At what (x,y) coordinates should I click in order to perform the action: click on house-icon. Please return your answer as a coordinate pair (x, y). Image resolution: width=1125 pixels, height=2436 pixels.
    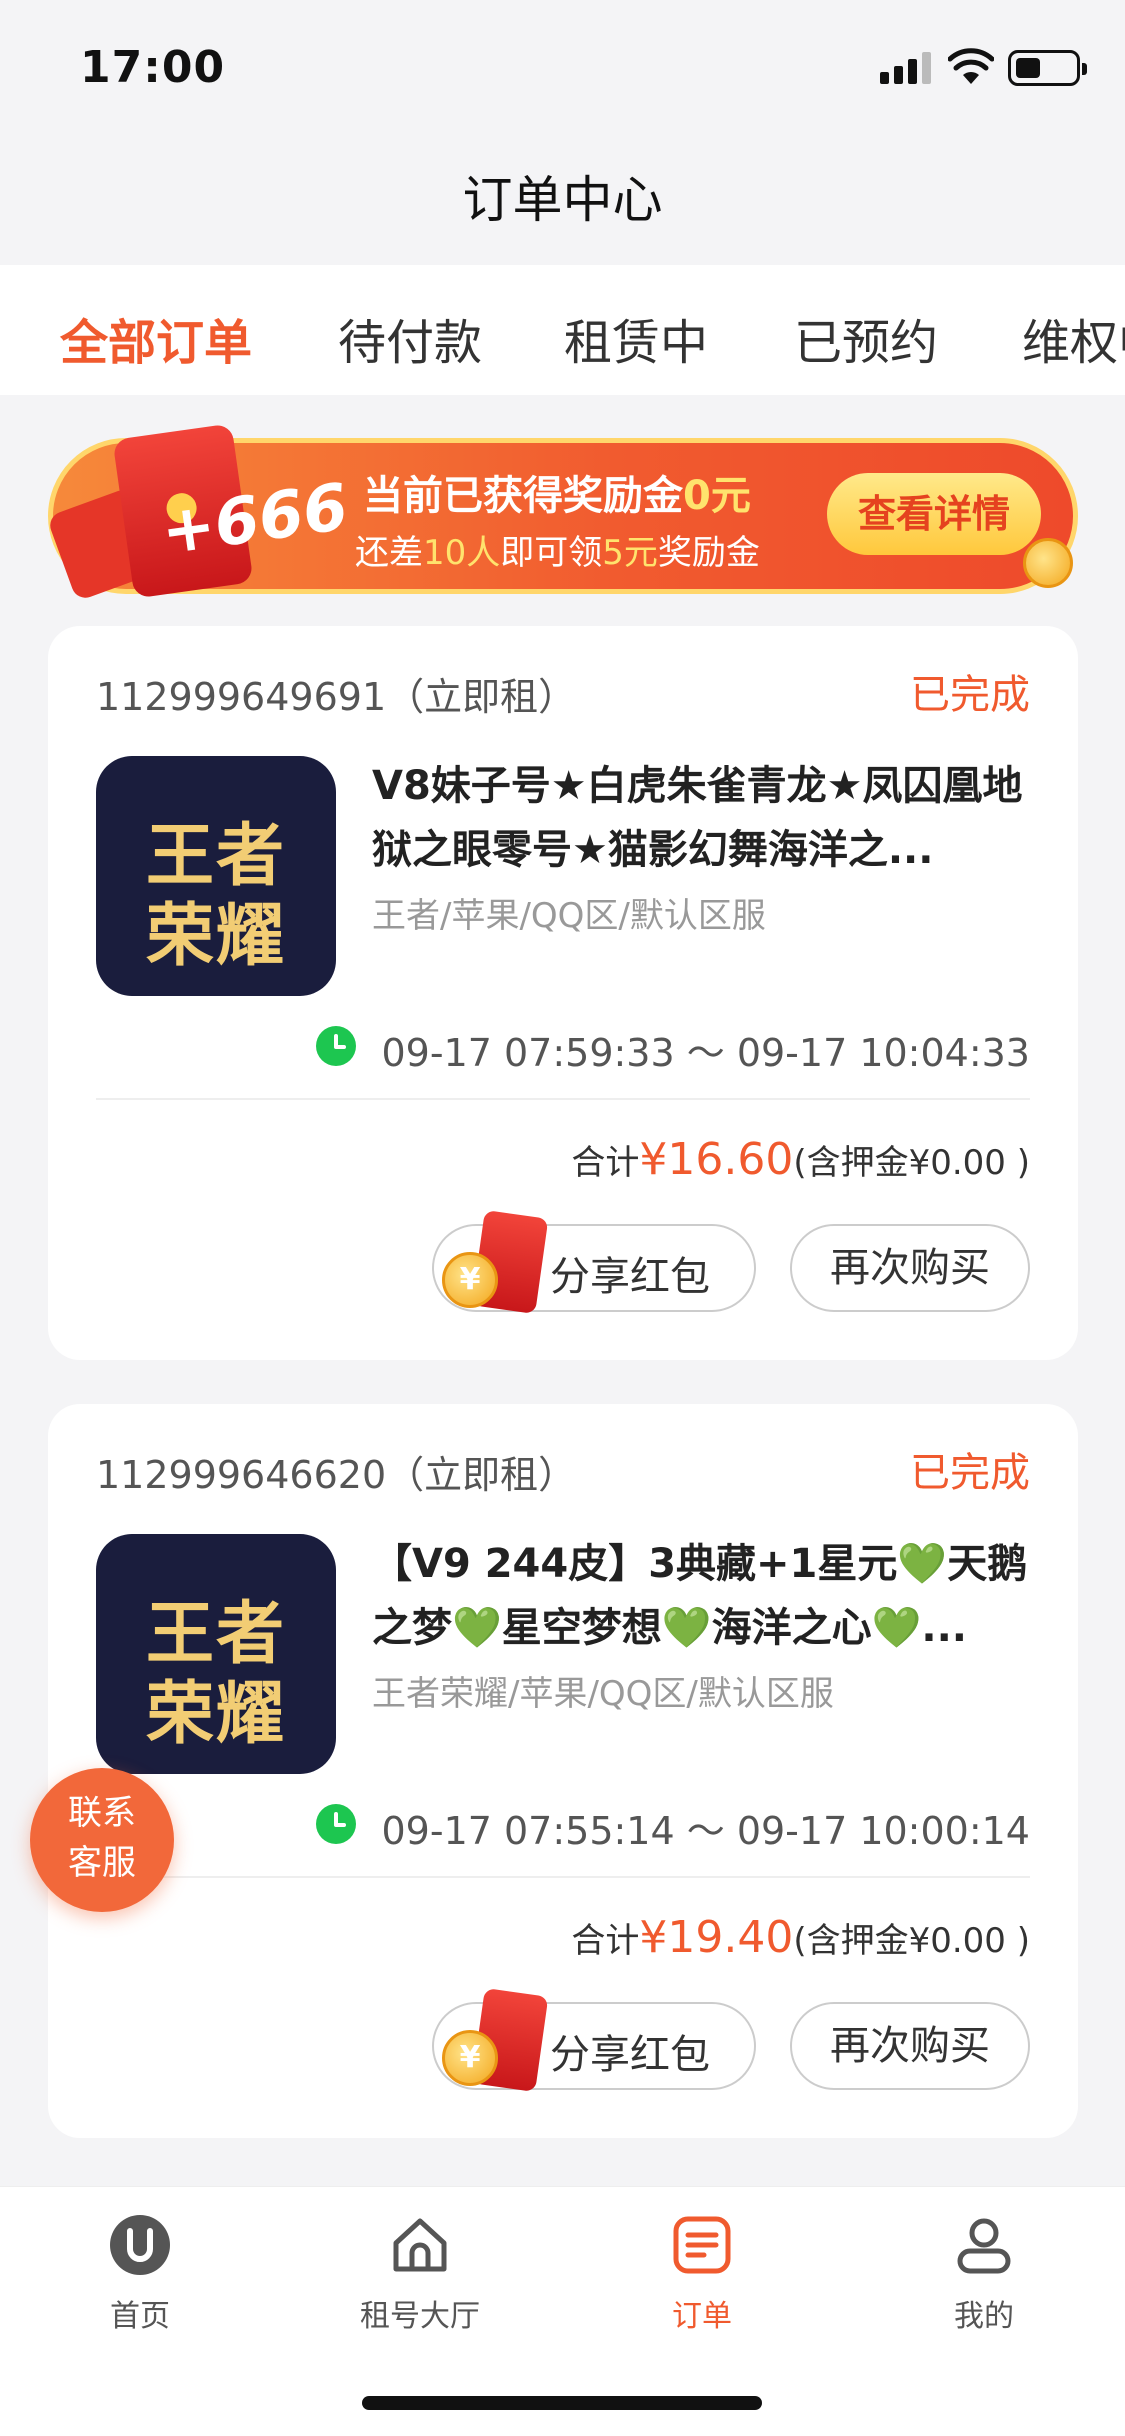
    Looking at the image, I should click on (420, 2245).